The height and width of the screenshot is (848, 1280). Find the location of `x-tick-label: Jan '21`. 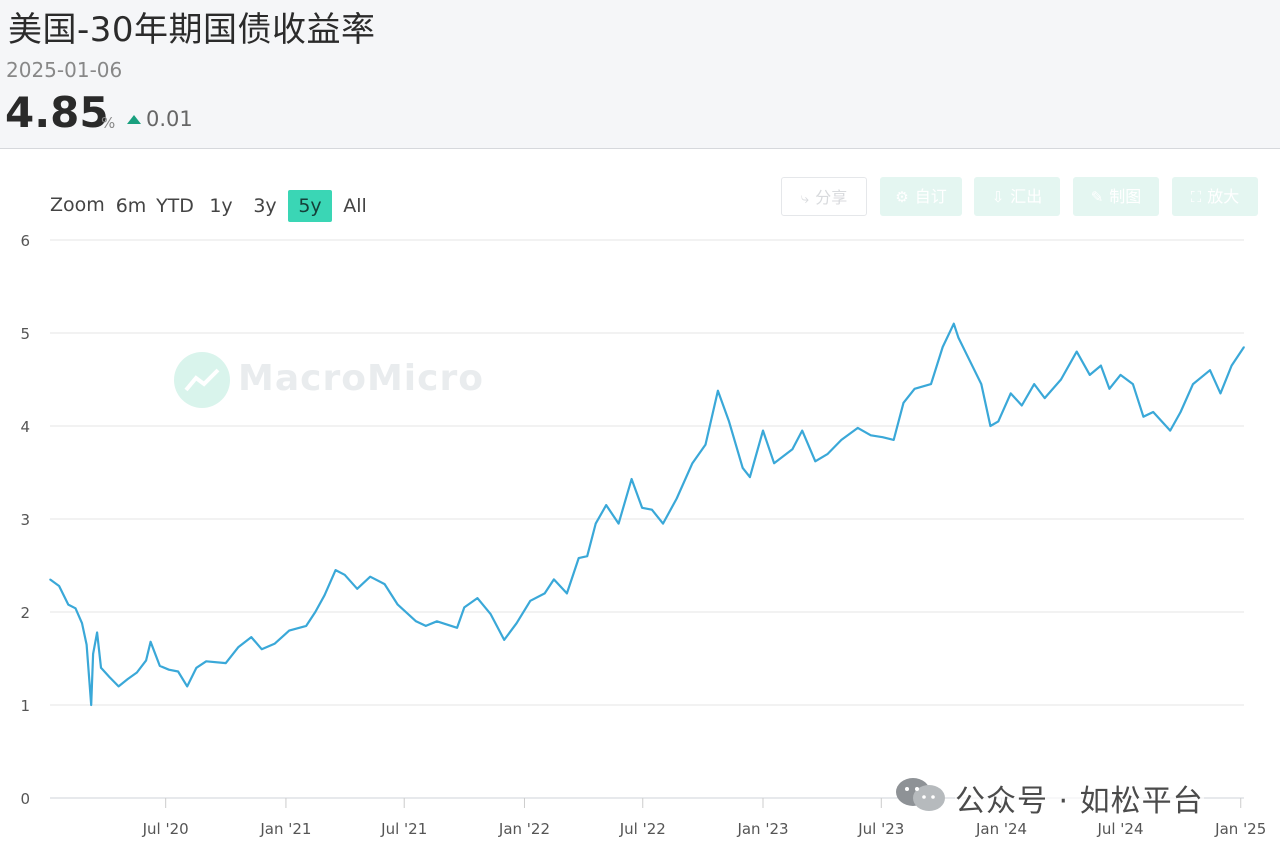

x-tick-label: Jan '21 is located at coordinates (285, 829).